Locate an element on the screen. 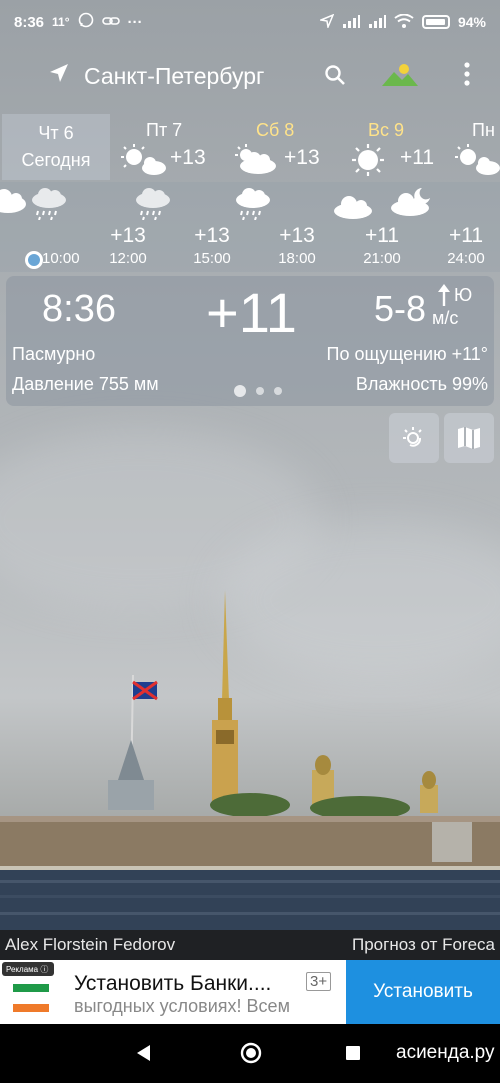 This screenshot has height=1083, width=500. whatsapp-icon is located at coordinates (86, 22).